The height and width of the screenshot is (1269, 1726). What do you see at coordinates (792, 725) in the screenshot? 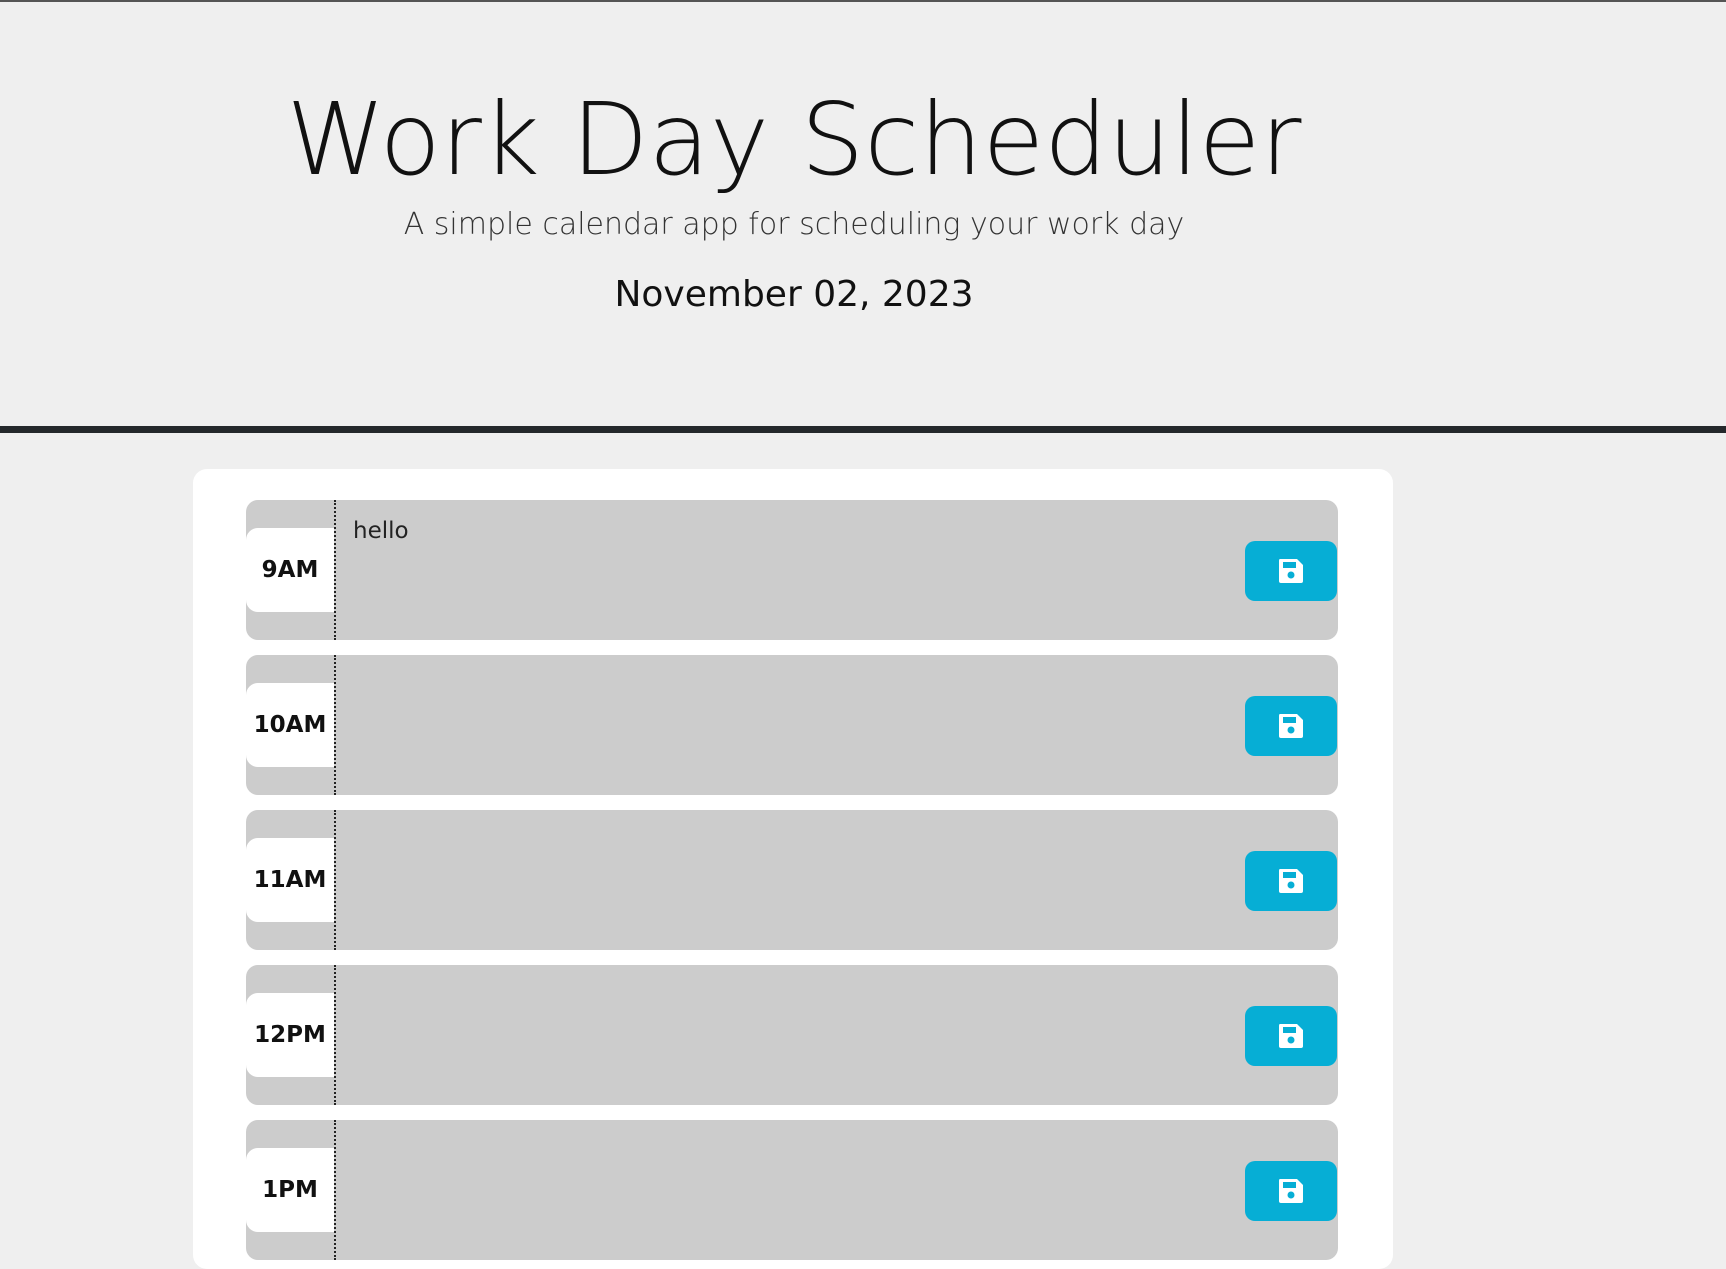
I see `time-block-row: 10AM` at bounding box center [792, 725].